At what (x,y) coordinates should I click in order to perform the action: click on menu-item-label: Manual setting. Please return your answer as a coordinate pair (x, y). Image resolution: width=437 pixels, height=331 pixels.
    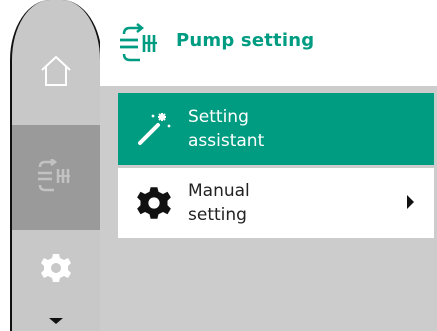
    Looking at the image, I should click on (278, 203).